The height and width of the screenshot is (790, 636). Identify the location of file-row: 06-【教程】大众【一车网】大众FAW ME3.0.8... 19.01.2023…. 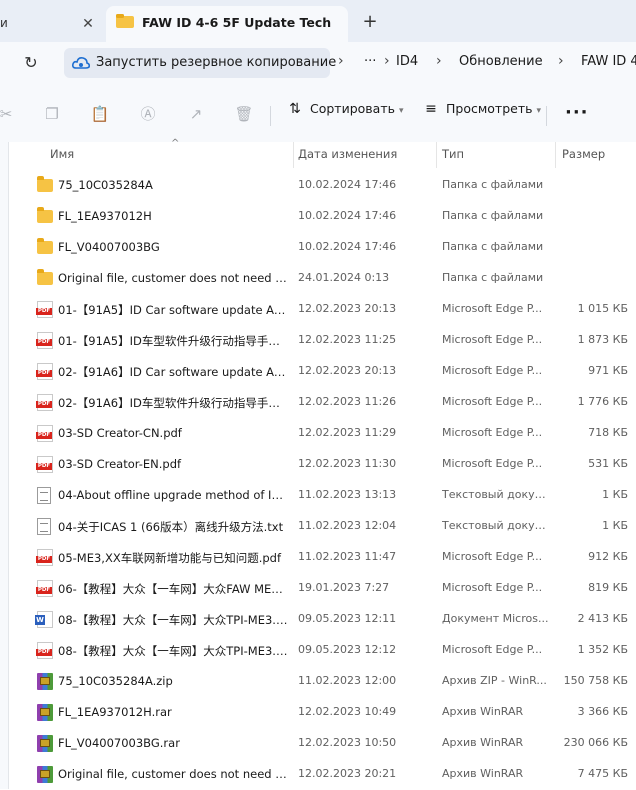
(322, 588).